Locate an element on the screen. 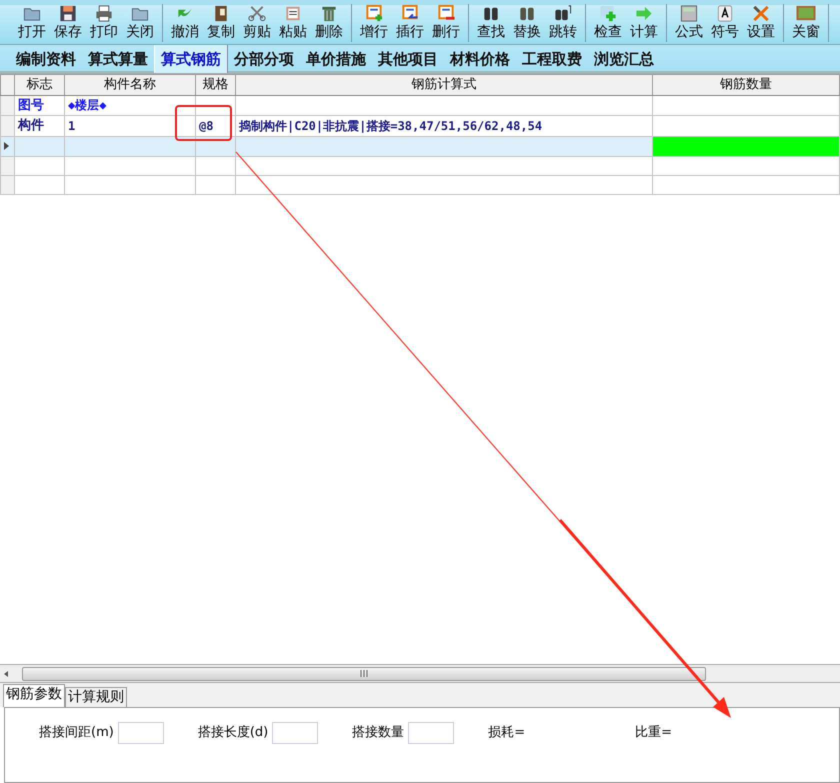  toolbar-button: 打印 is located at coordinates (104, 23).